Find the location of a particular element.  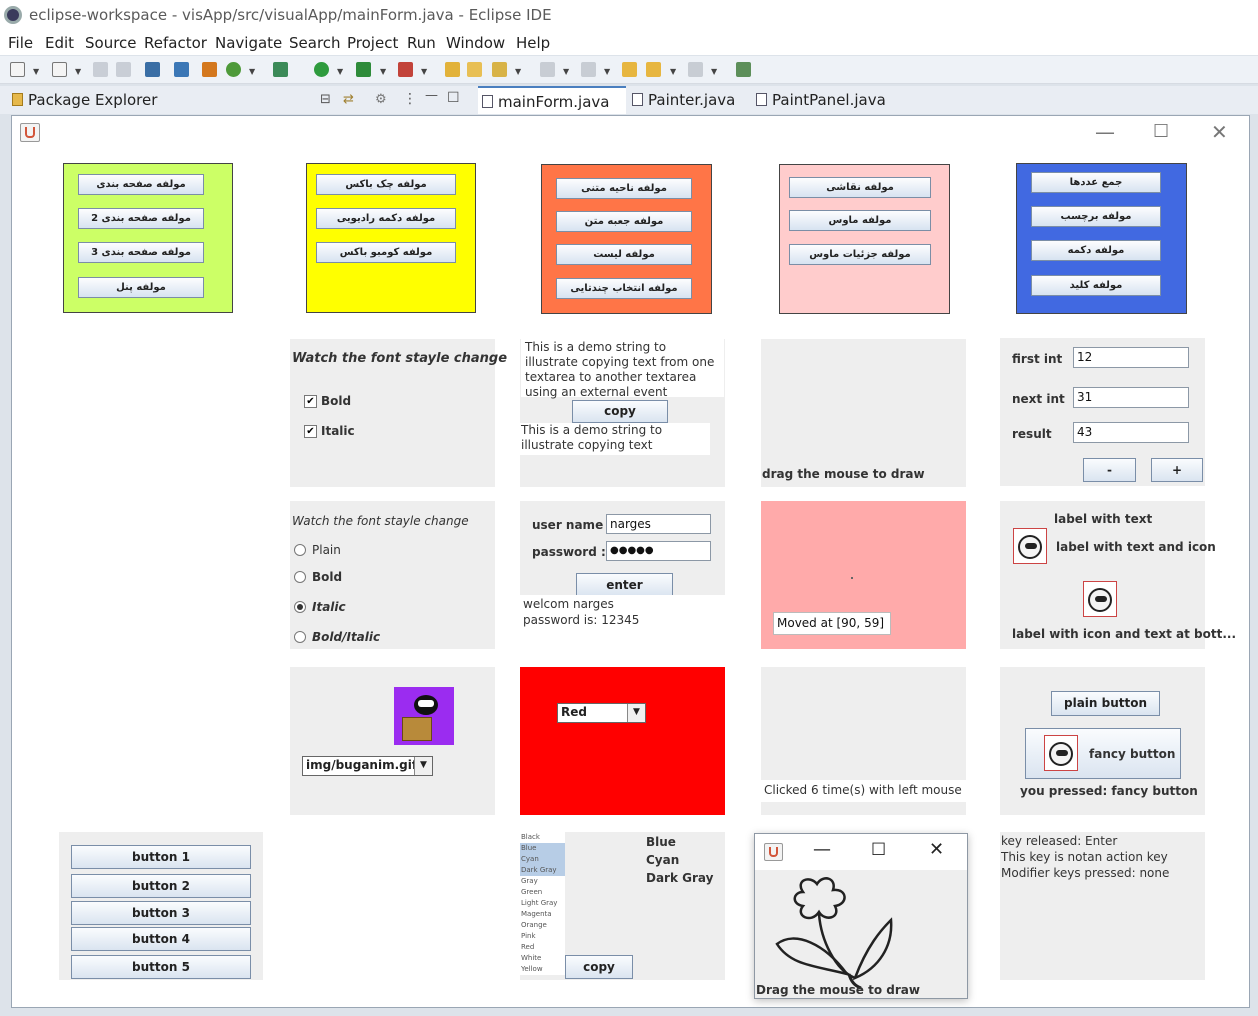

painter-canvas: Drag the mouse to draw is located at coordinates (861, 934).